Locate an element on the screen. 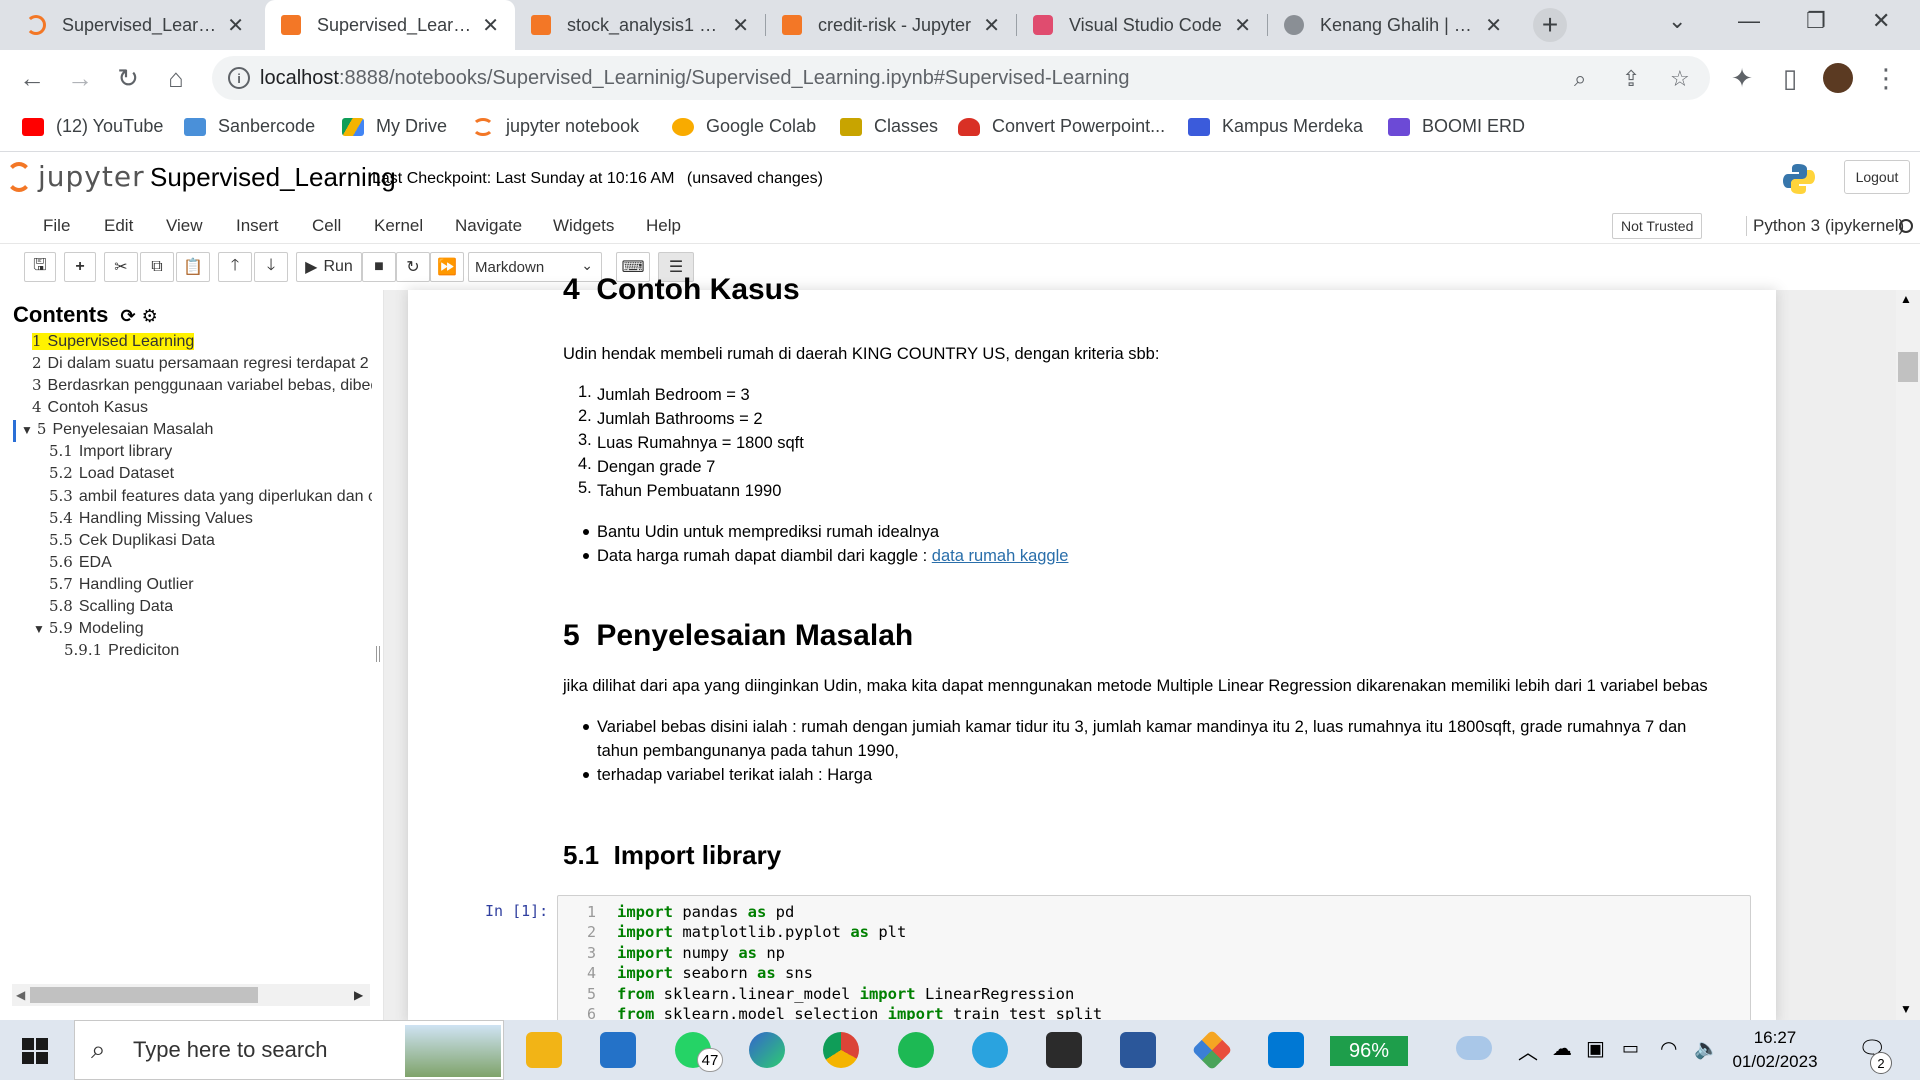 The height and width of the screenshot is (1080, 1920). file-explorer-icon is located at coordinates (544, 1050).